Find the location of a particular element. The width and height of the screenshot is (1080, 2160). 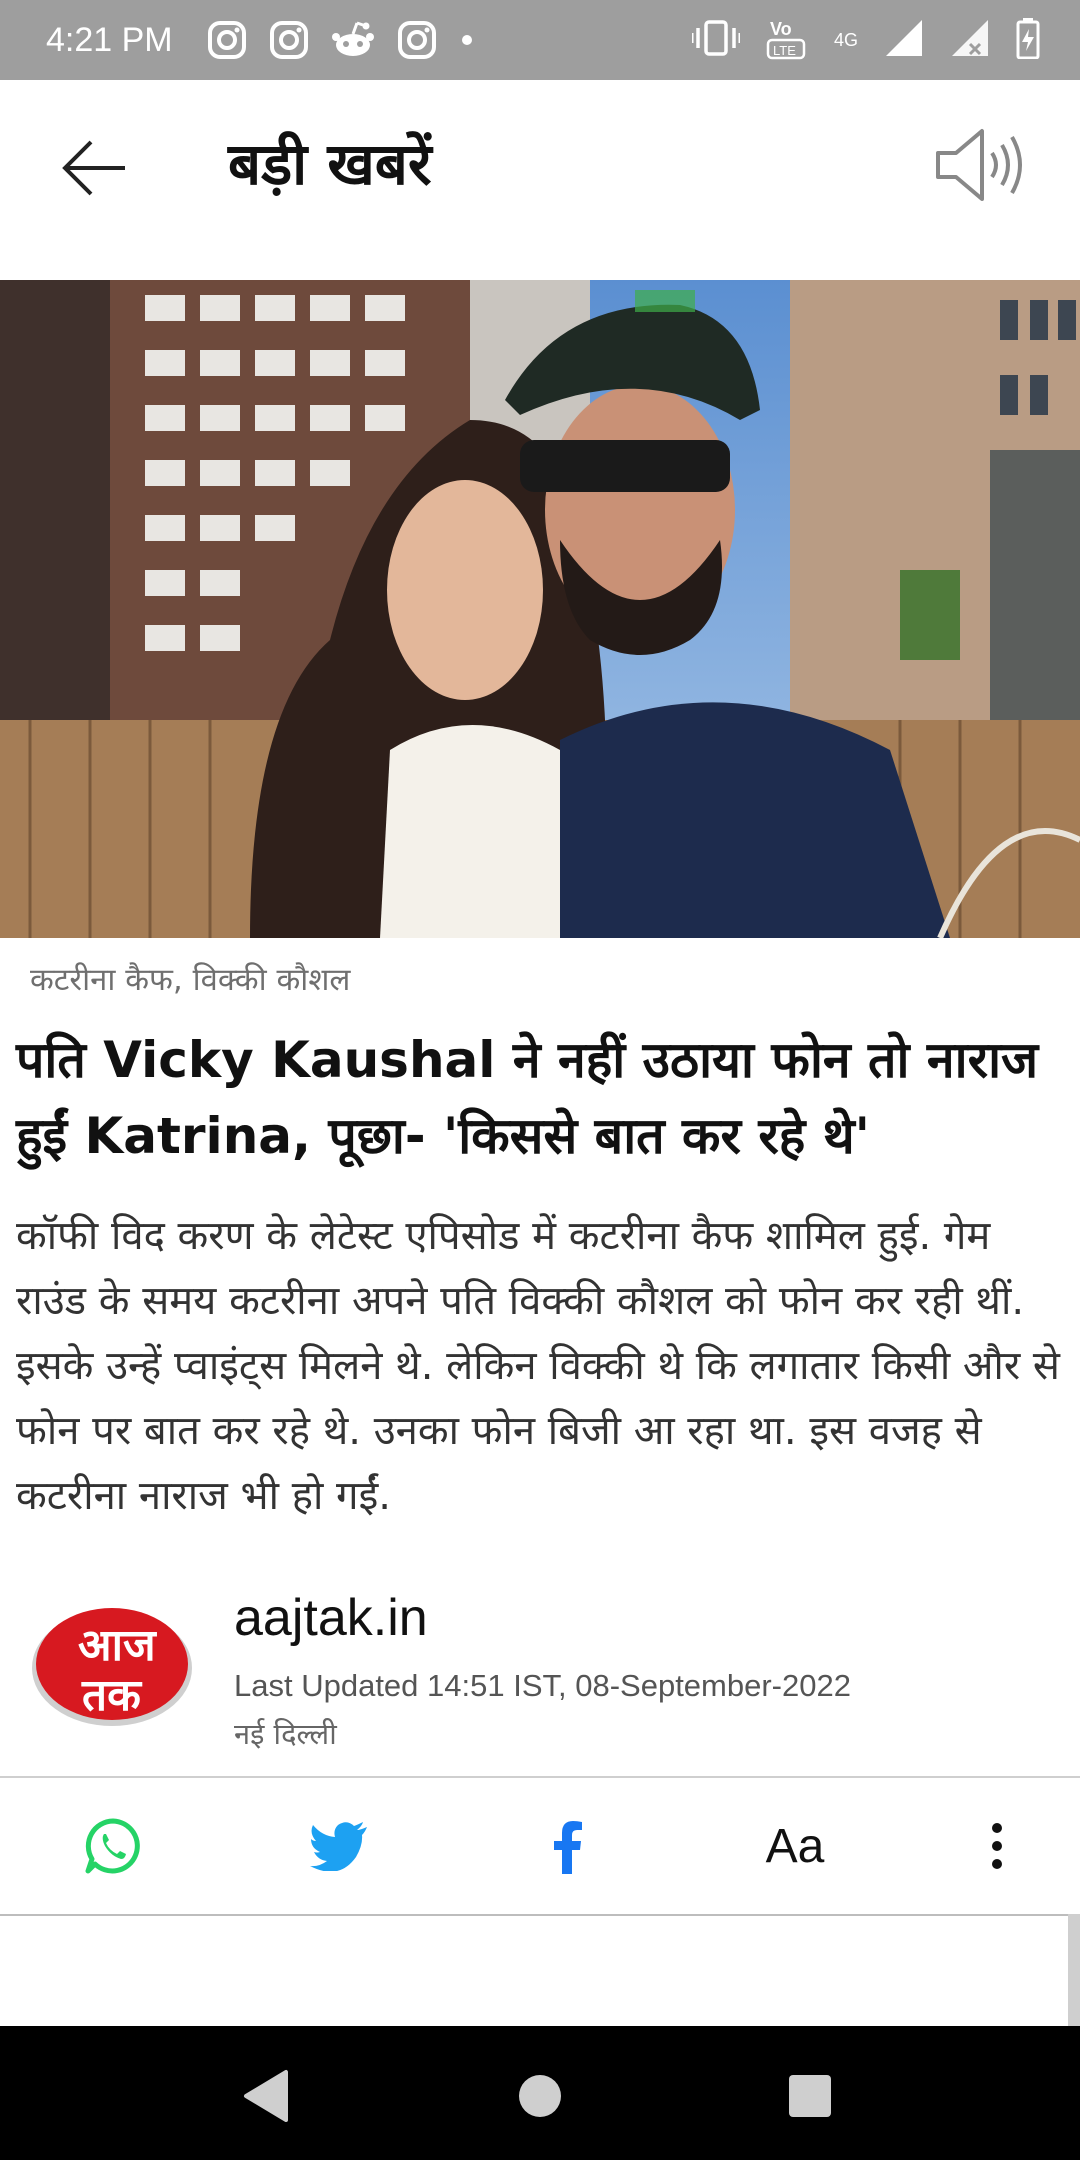

speaker-icon is located at coordinates (979, 165).